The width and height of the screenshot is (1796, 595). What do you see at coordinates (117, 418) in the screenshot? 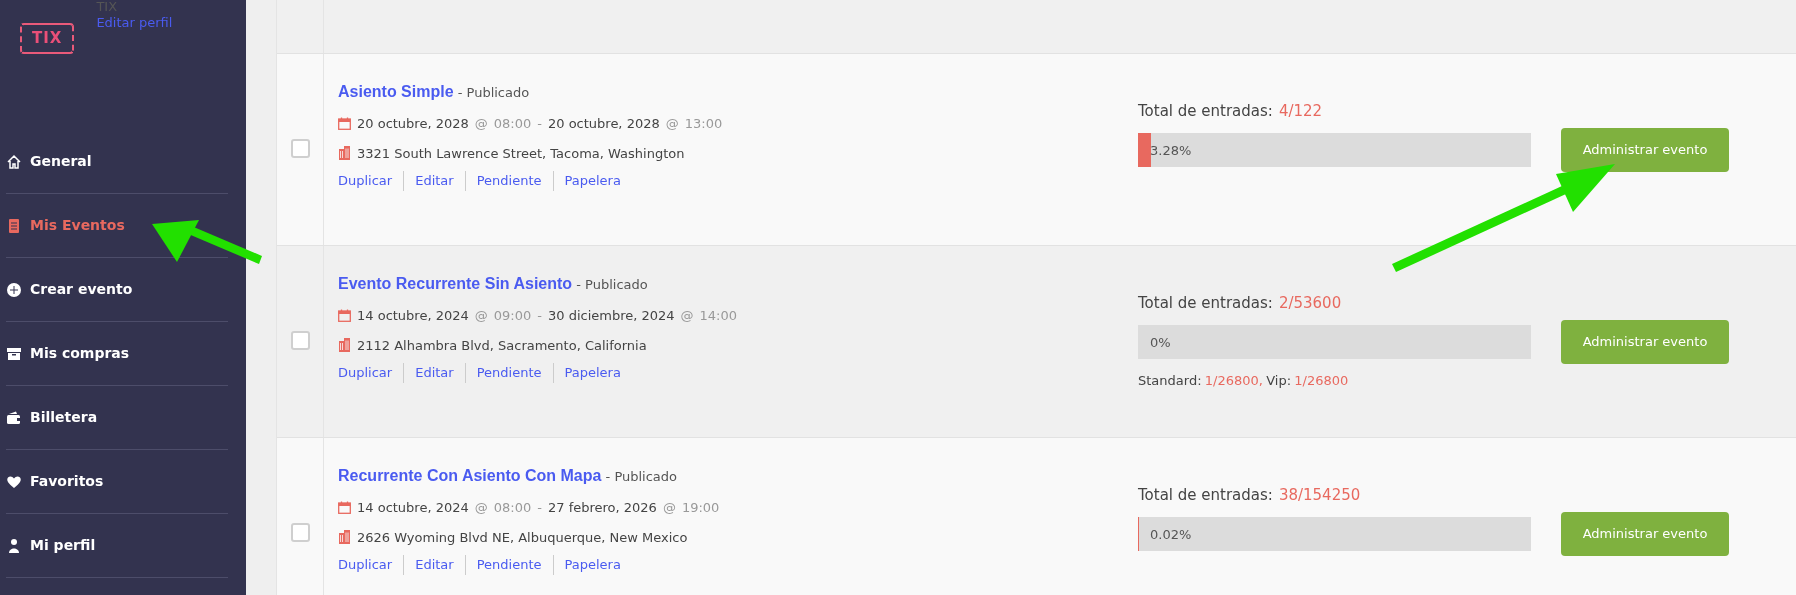
I see `sidebar-item: Billetera` at bounding box center [117, 418].